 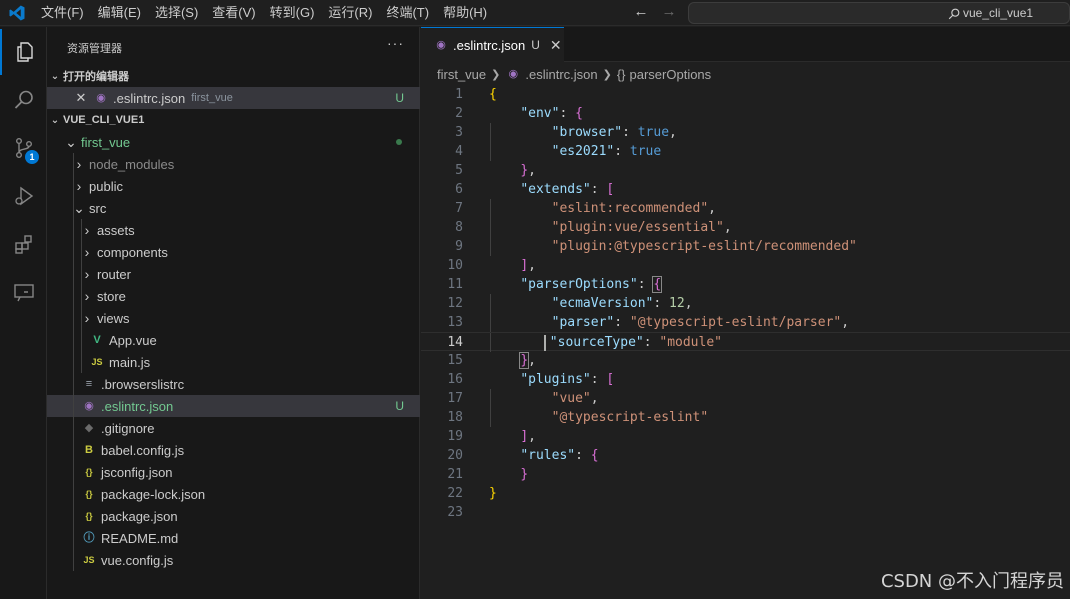 I want to click on json-file-icon: {}, so click(x=89, y=516).